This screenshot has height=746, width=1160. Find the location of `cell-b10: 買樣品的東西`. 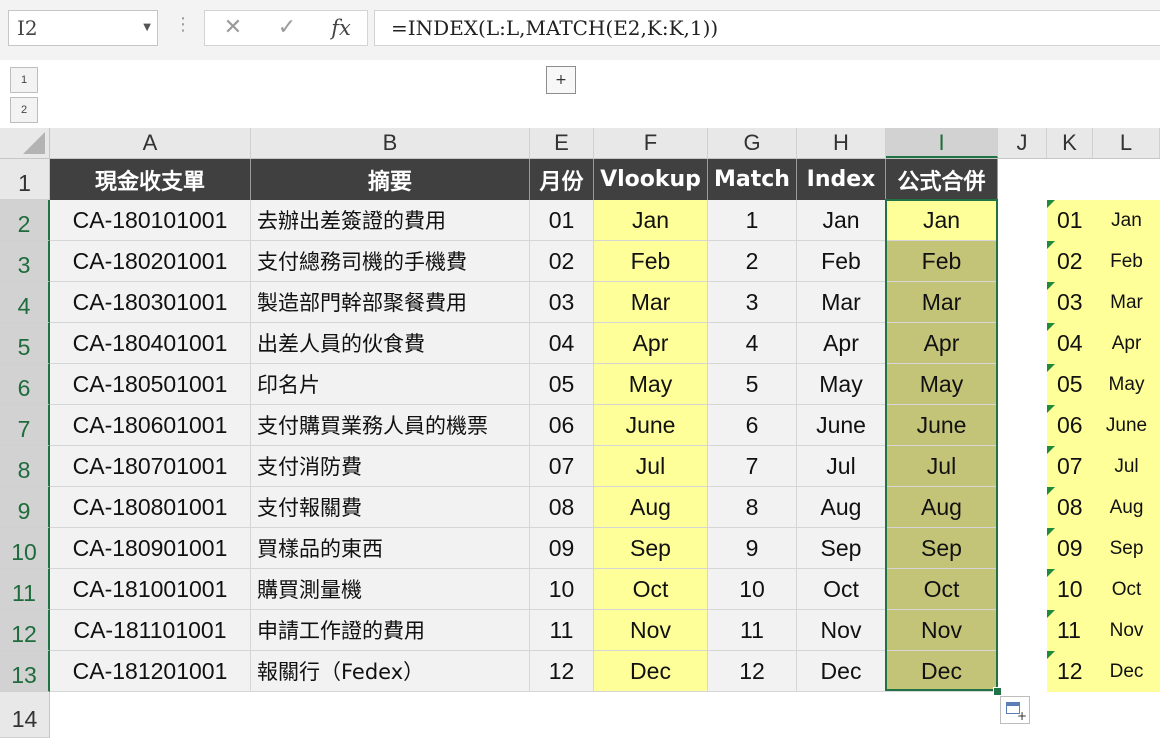

cell-b10: 買樣品的東西 is located at coordinates (390, 548).